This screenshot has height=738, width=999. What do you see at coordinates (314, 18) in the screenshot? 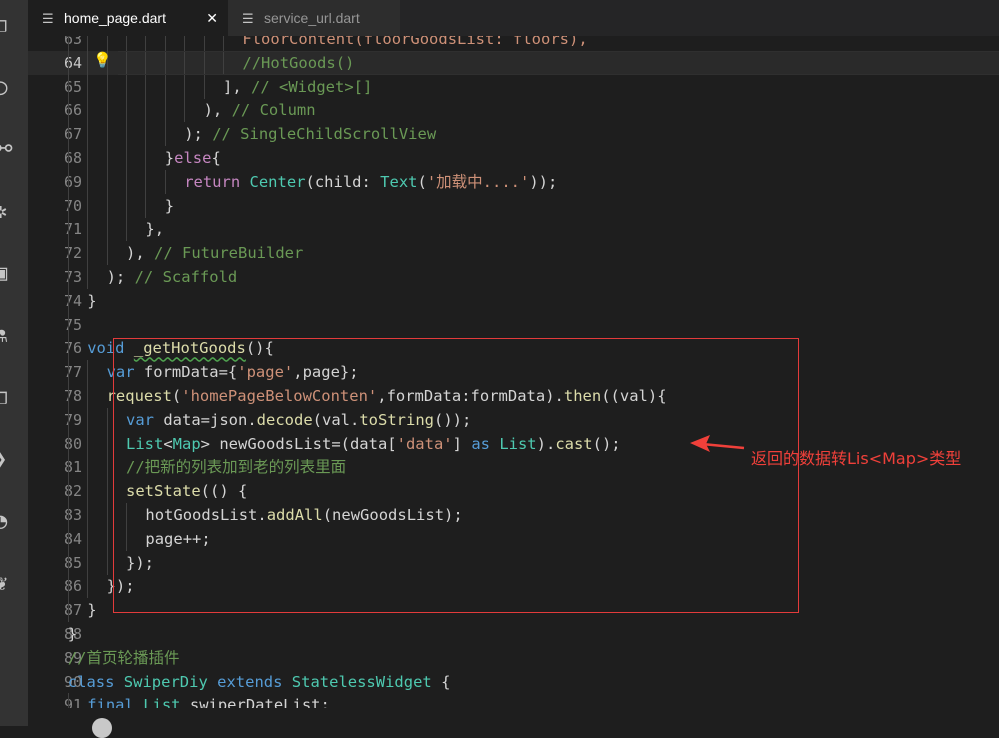
I see `tab-service-url-dart: ☰ service_url.dart` at bounding box center [314, 18].